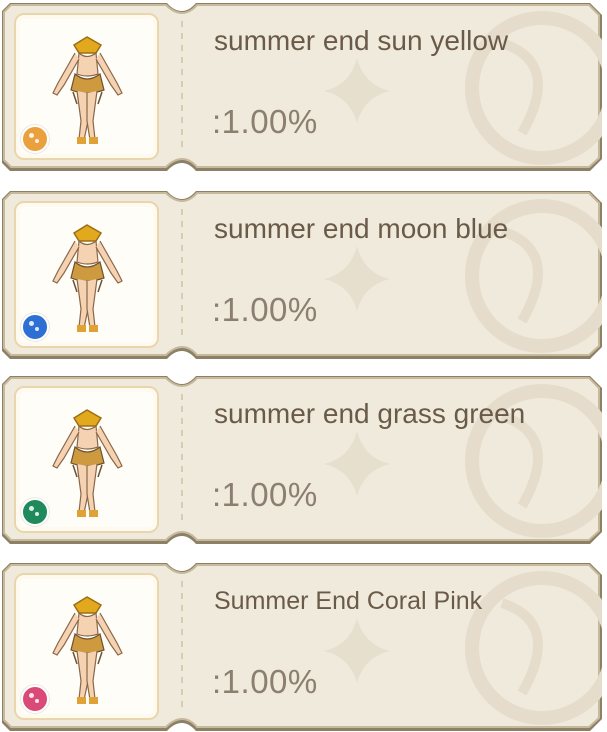  I want to click on item-name: summer end sun yellow, so click(361, 40).